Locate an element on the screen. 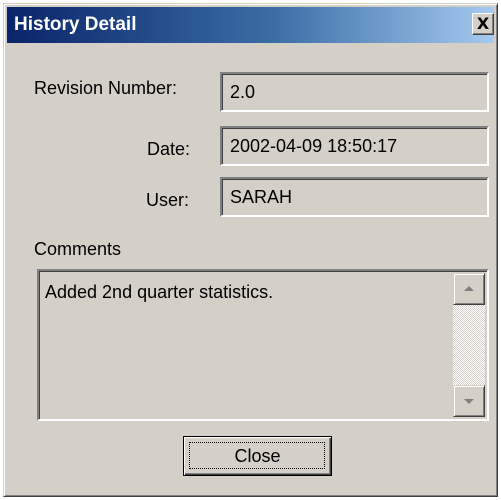 Image resolution: width=501 pixels, height=500 pixels. user-label: User: is located at coordinates (168, 200).